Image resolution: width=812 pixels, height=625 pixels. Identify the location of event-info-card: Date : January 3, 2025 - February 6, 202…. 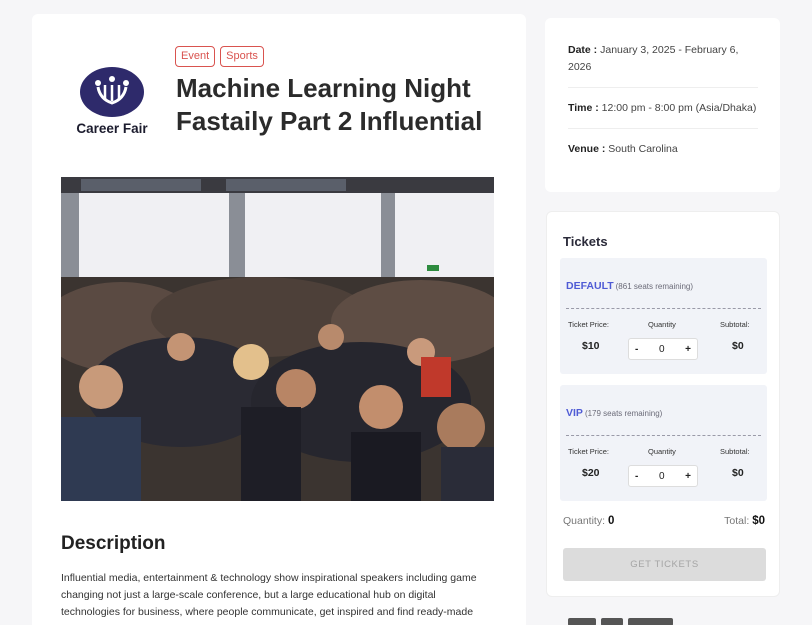
(662, 105).